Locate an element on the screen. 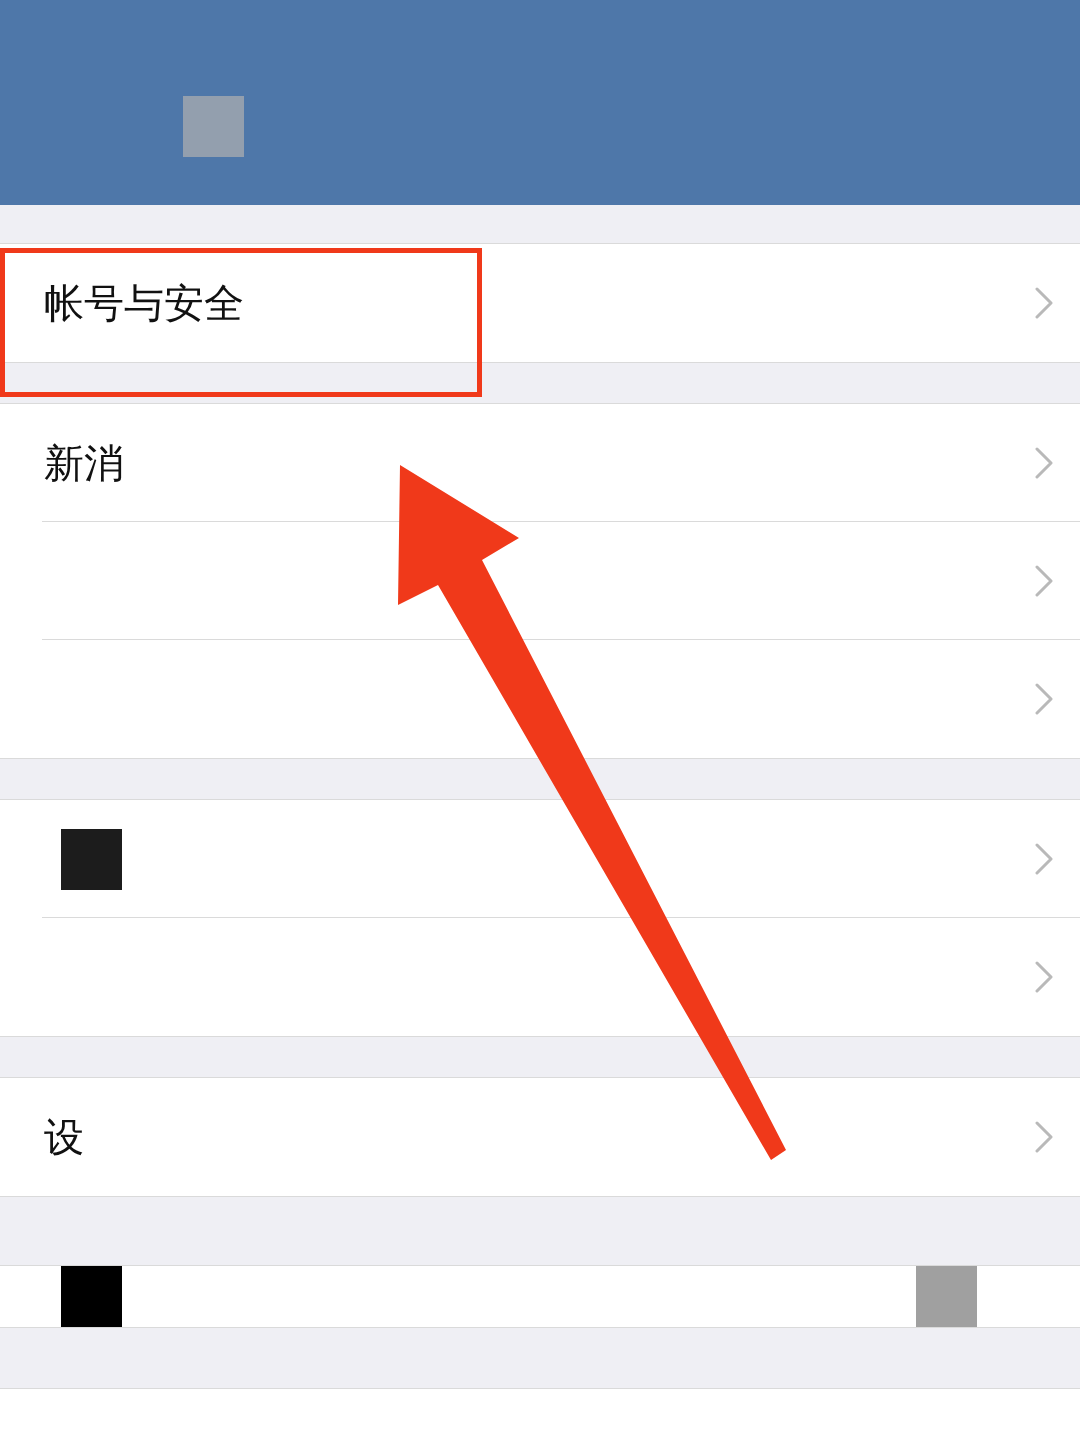 The height and width of the screenshot is (1440, 1080). settings-row: 设 is located at coordinates (540, 1137).